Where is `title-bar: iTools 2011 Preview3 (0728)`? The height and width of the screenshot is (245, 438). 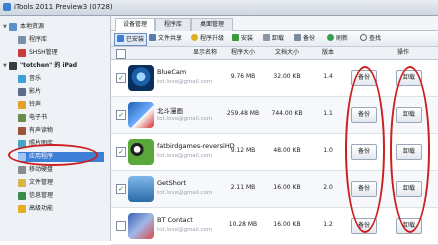
title-bar: iTools 2011 Preview3 (0728) is located at coordinates (219, 8).